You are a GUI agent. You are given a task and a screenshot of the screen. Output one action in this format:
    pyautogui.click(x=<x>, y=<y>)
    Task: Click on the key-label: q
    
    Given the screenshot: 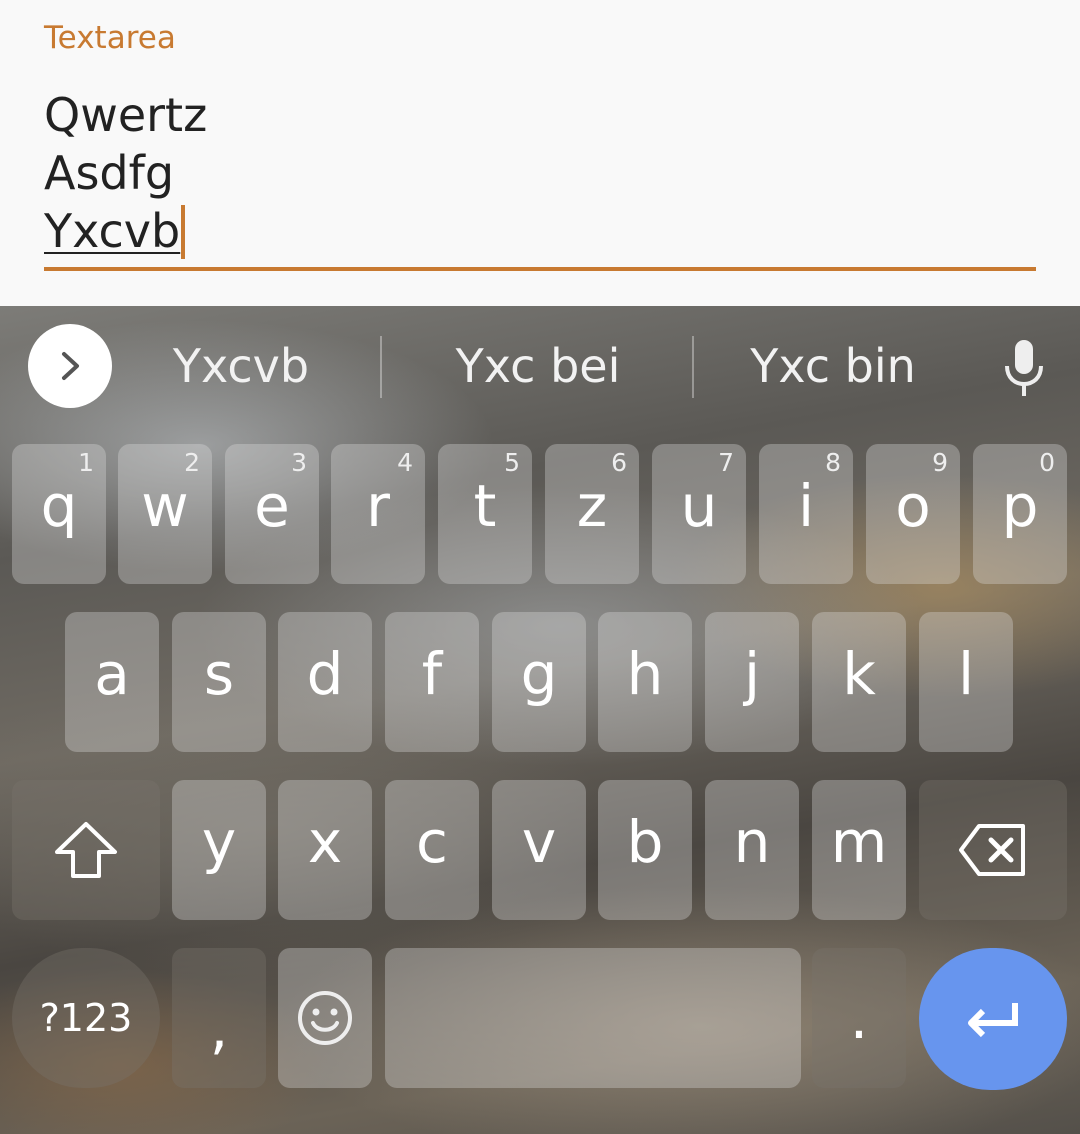 What is the action you would take?
    pyautogui.click(x=59, y=506)
    